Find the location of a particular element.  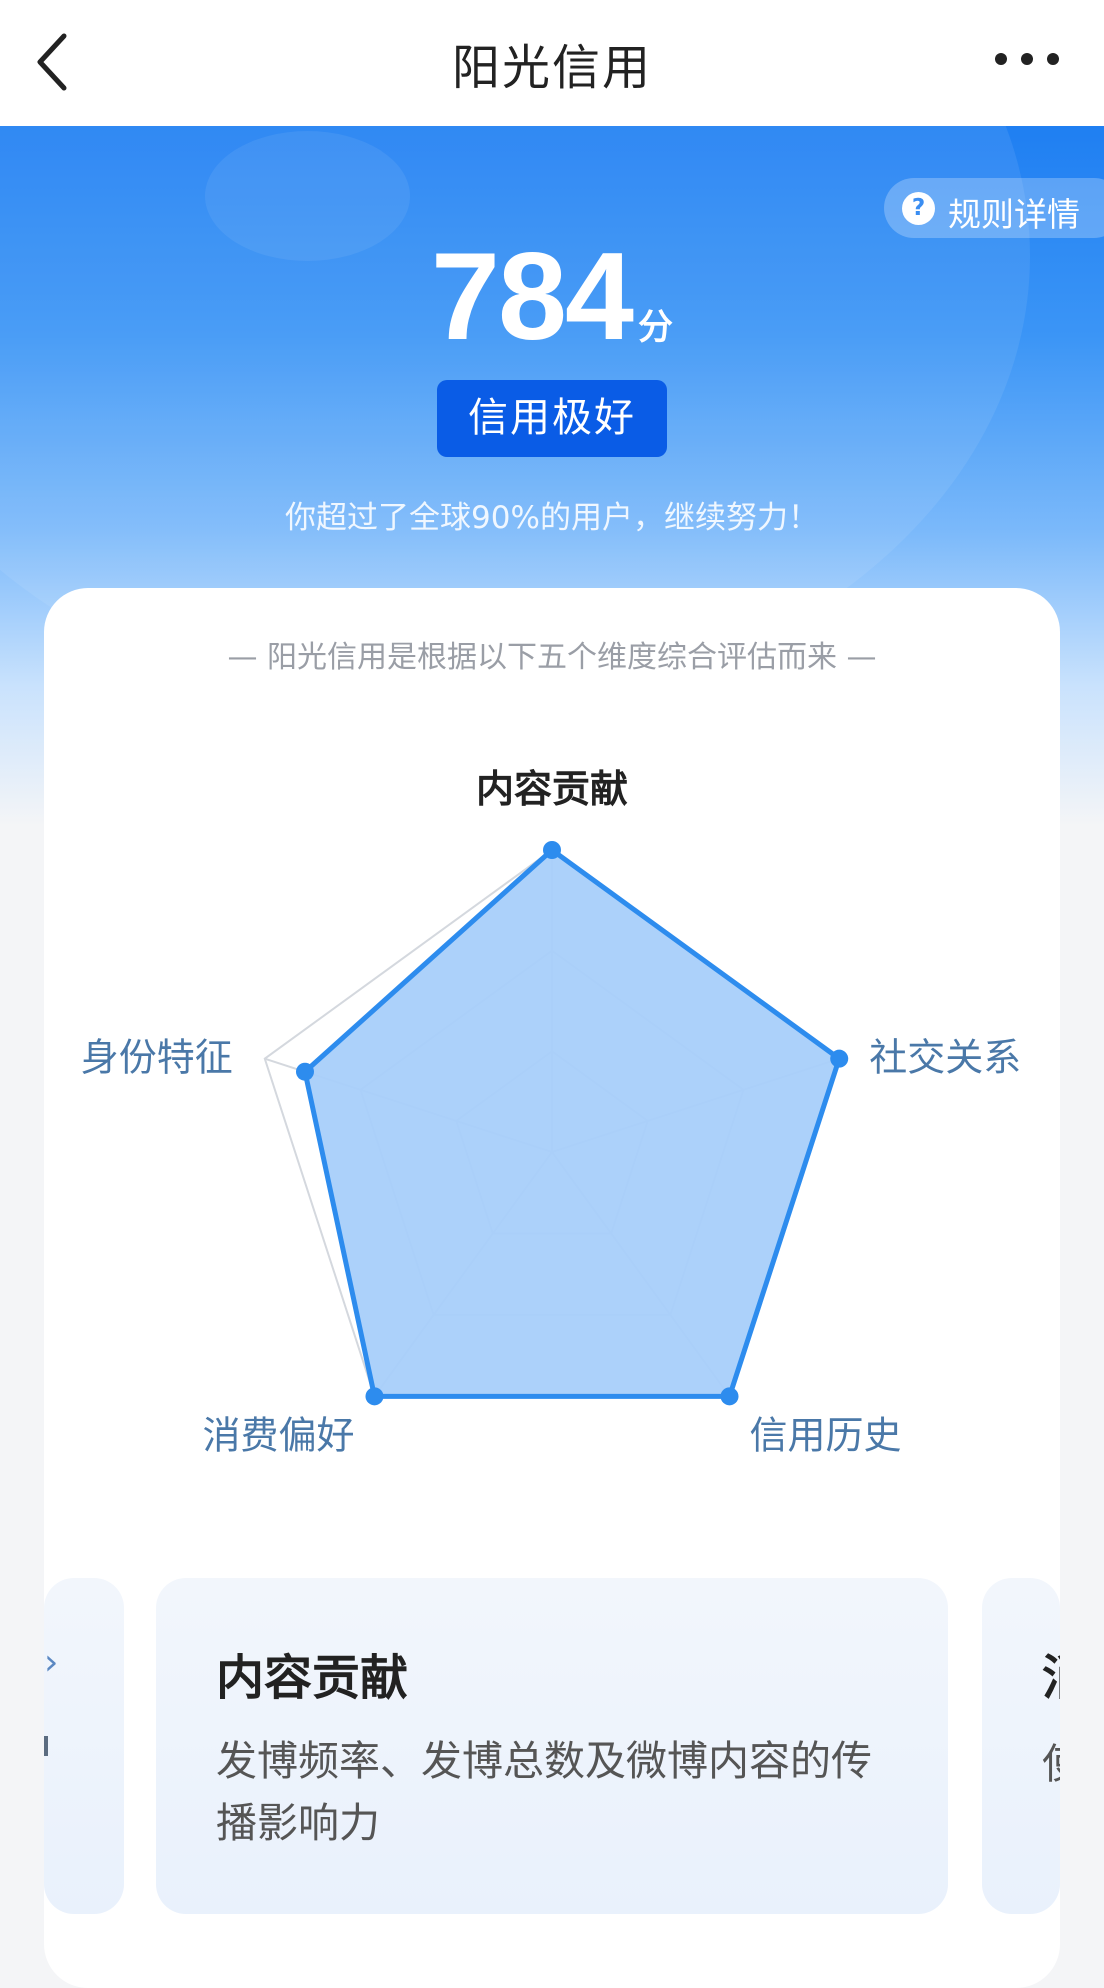

score-display: 784 分 is located at coordinates (552, 297).